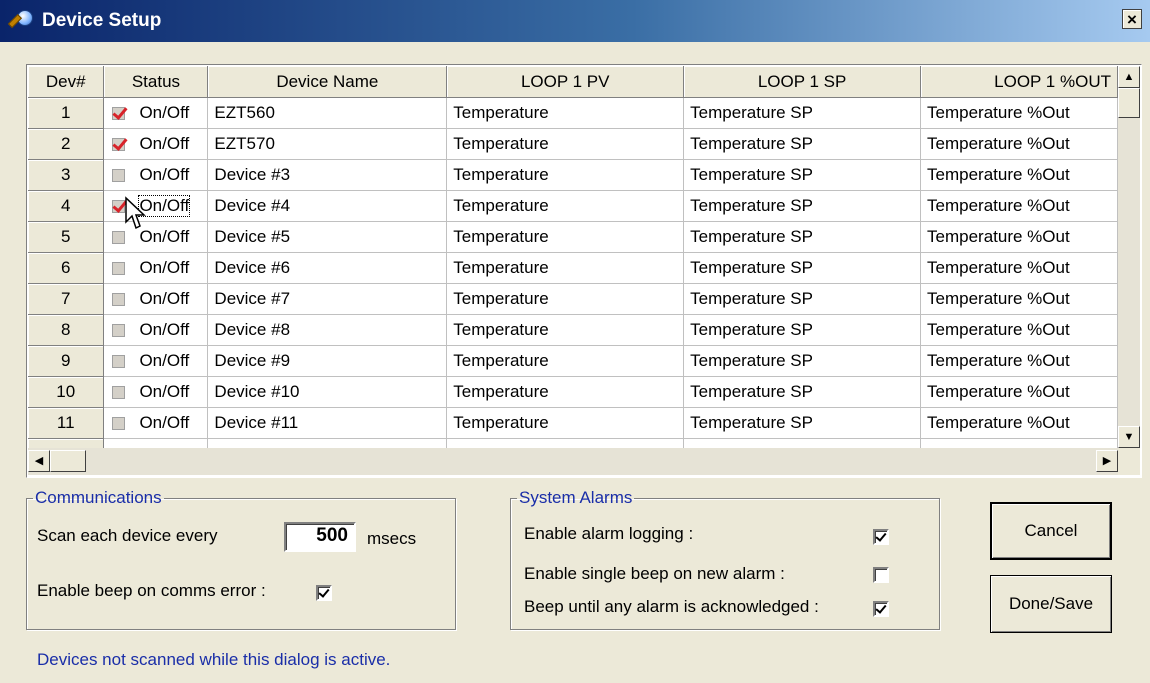  I want to click on cancel-button: Cancel, so click(1051, 531).